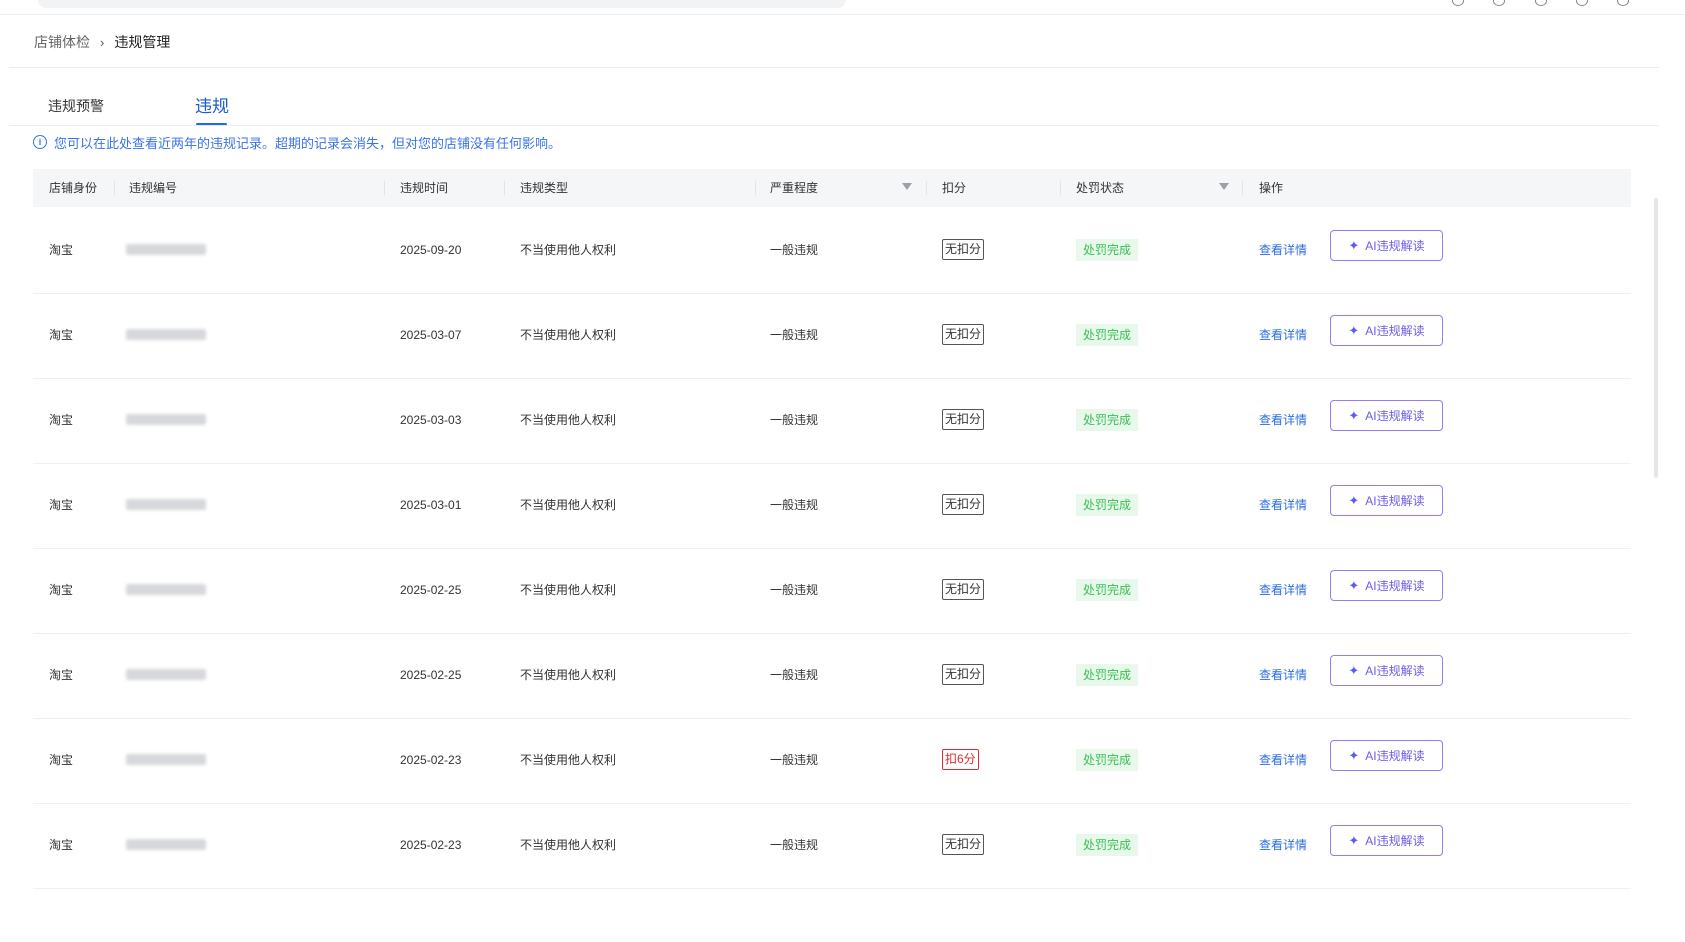 The height and width of the screenshot is (942, 1685). I want to click on breadcrumb-current: 违规管理, so click(142, 42).